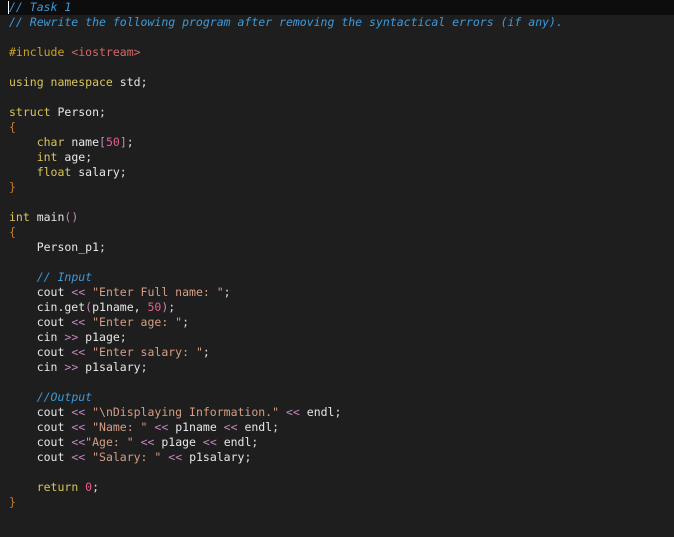 The width and height of the screenshot is (674, 537). What do you see at coordinates (64, 277) in the screenshot?
I see `code-token-comment: // Input` at bounding box center [64, 277].